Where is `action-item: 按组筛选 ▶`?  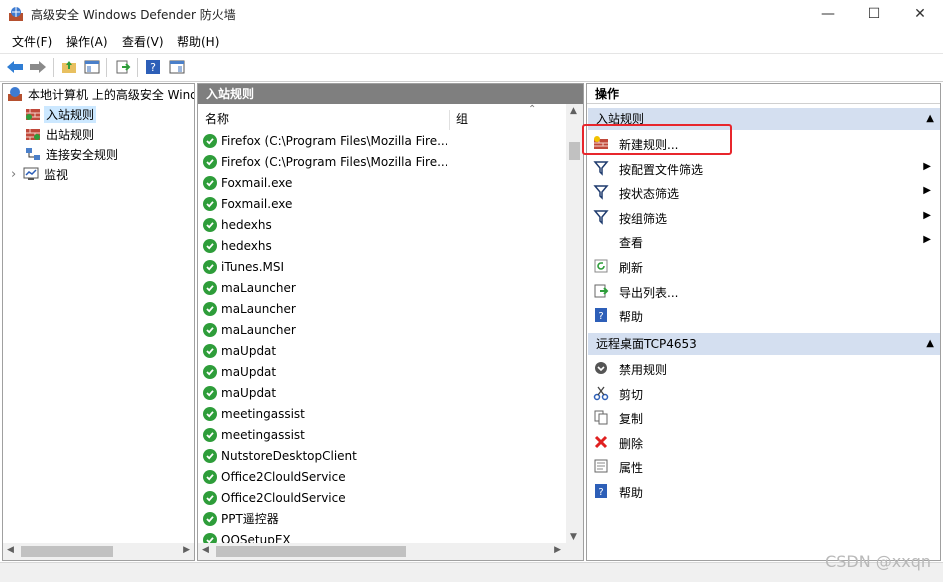 action-item: 按组筛选 ▶ is located at coordinates (763, 217).